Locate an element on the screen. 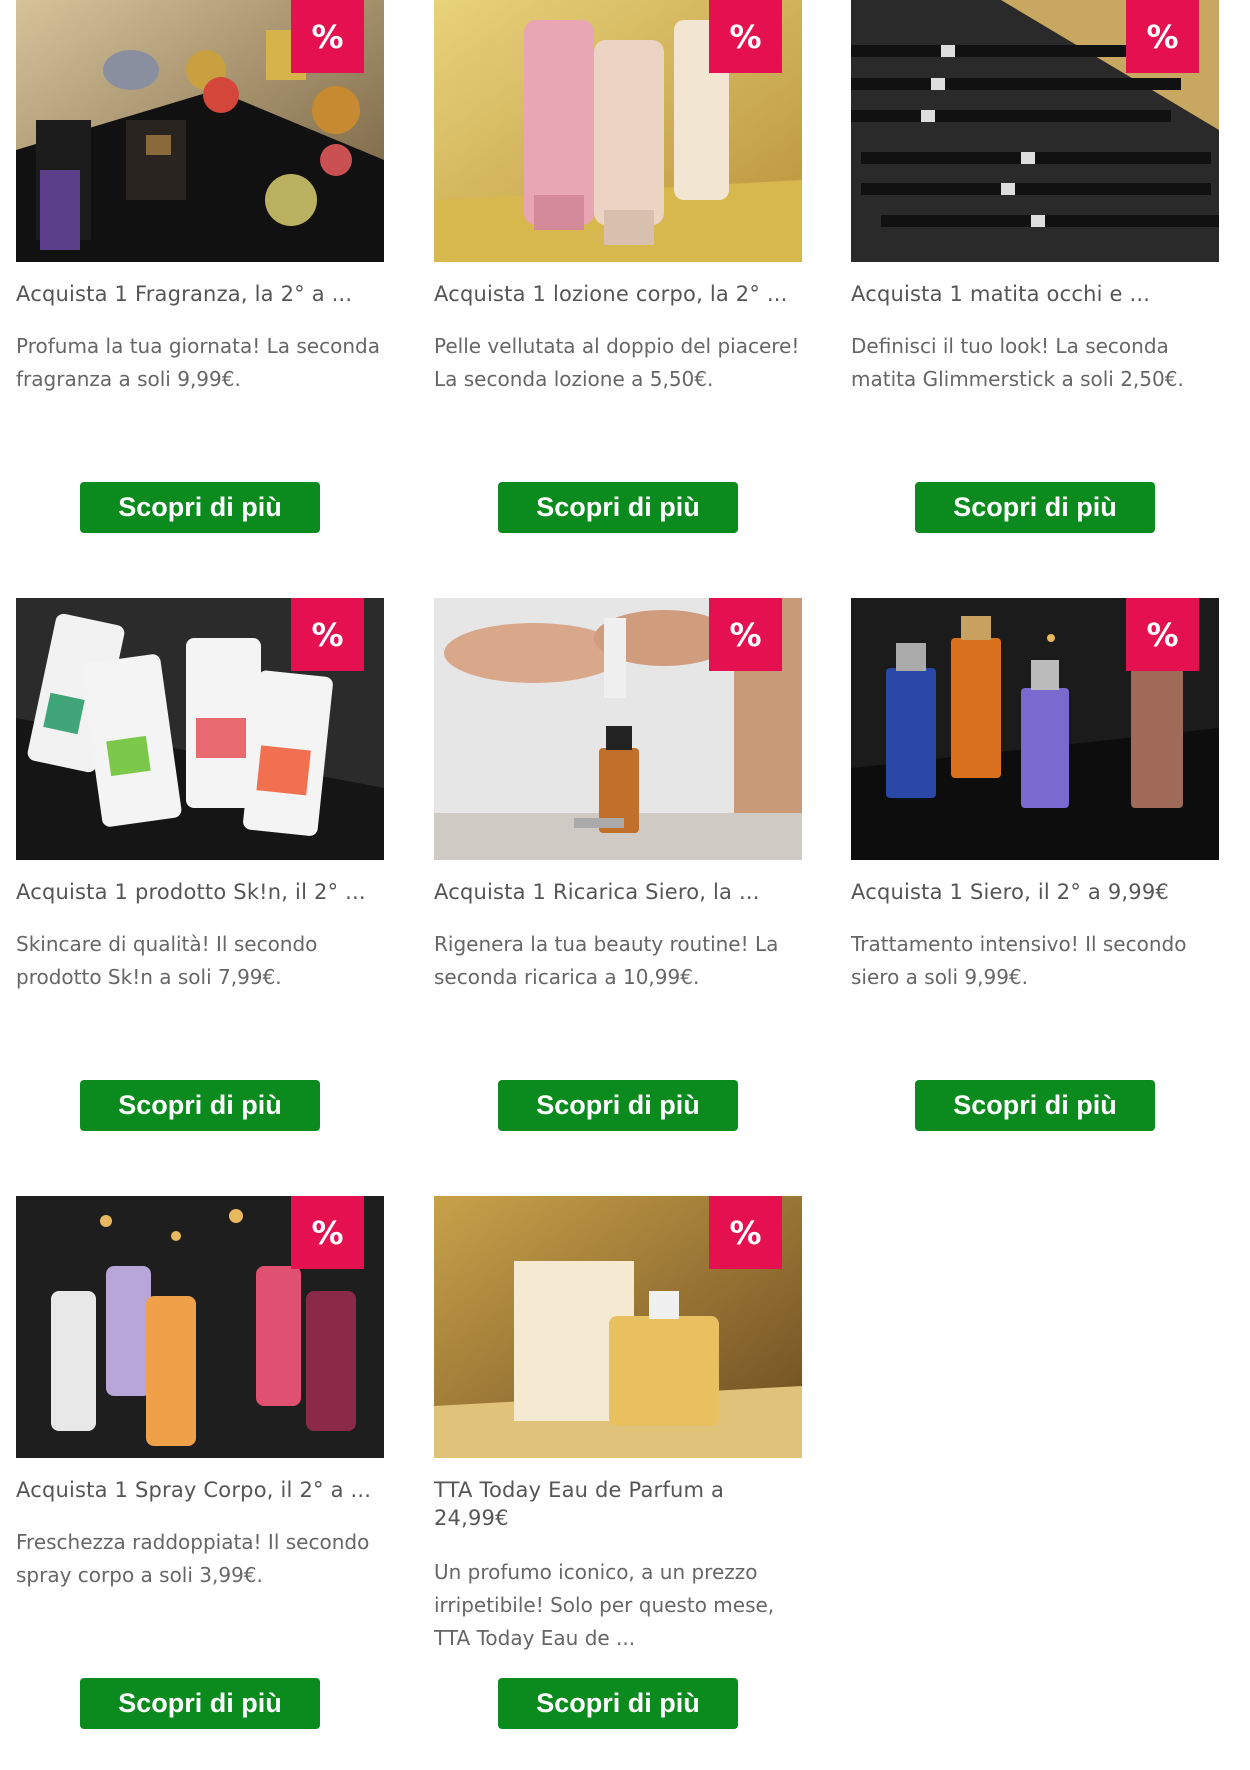 The image size is (1250, 1770). card-title: Acquista 1 Siero, il 2° a 9,99€ is located at coordinates (1035, 892).